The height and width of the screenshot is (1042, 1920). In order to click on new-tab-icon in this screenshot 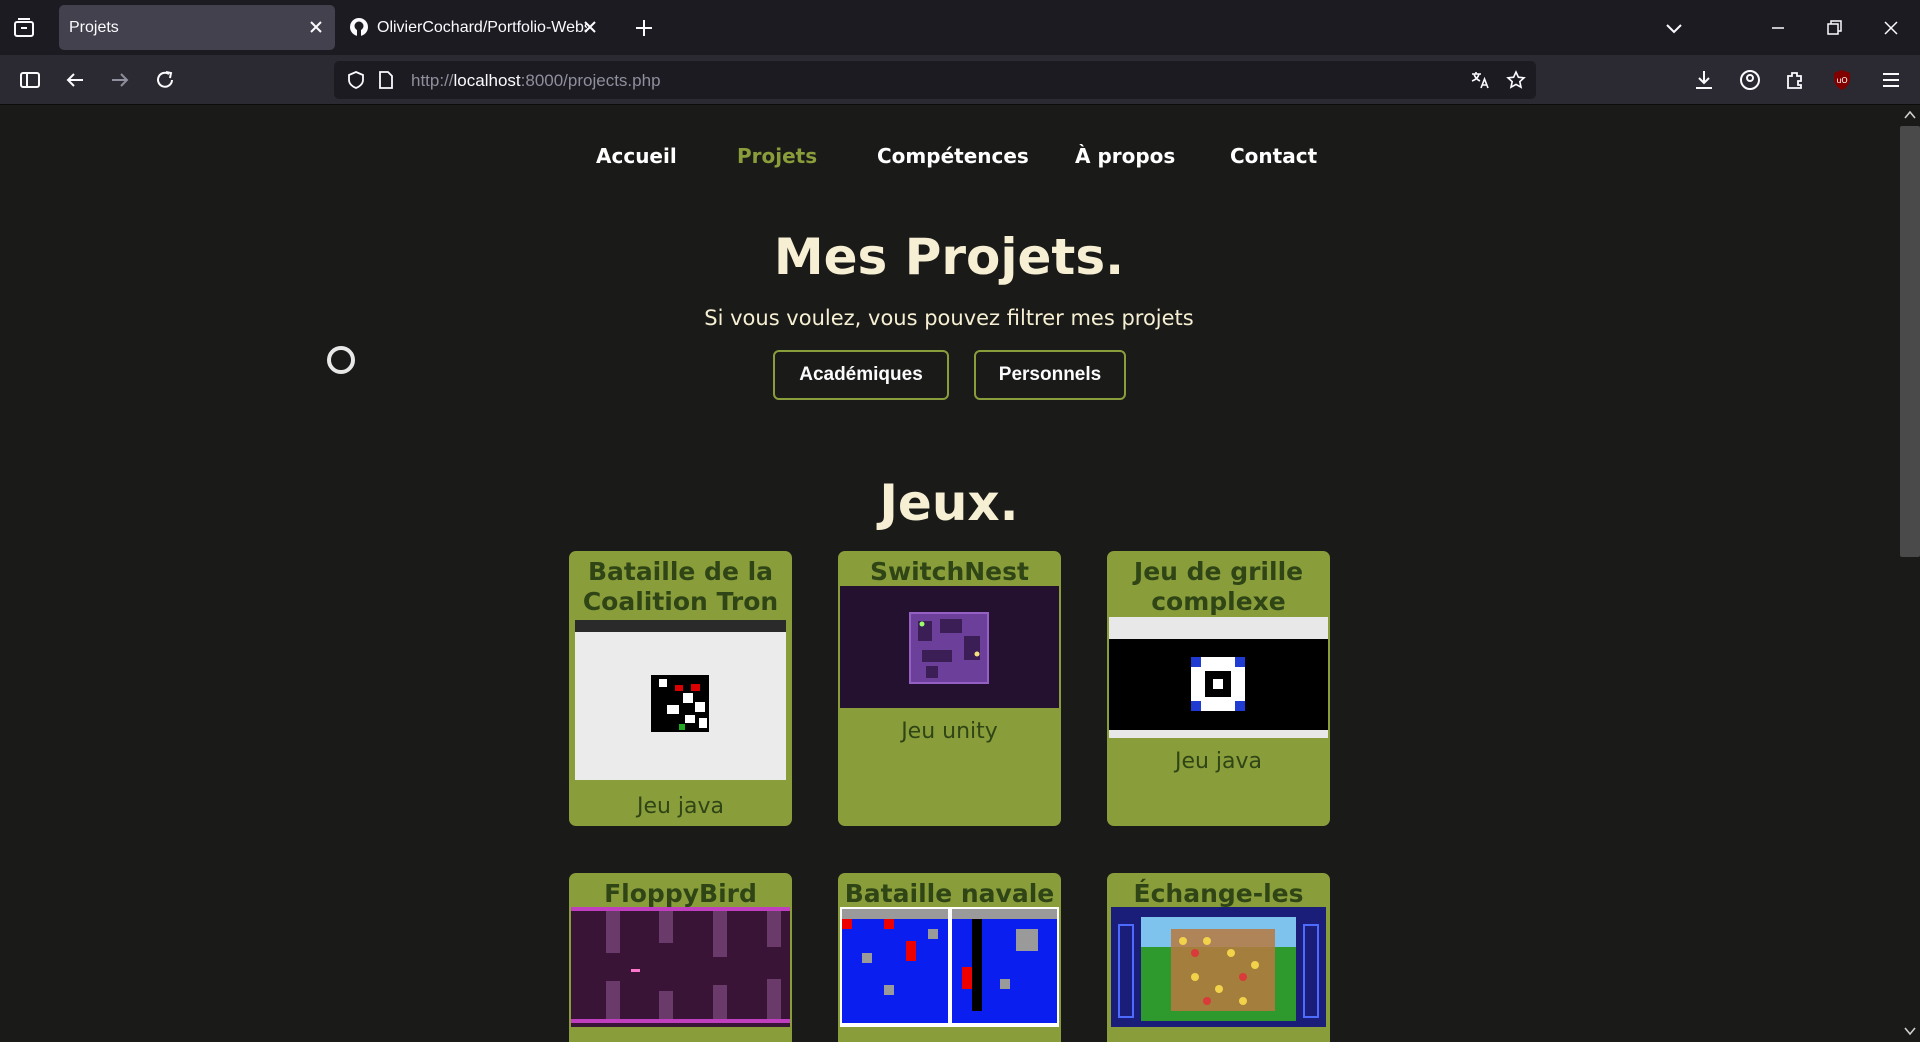, I will do `click(644, 28)`.